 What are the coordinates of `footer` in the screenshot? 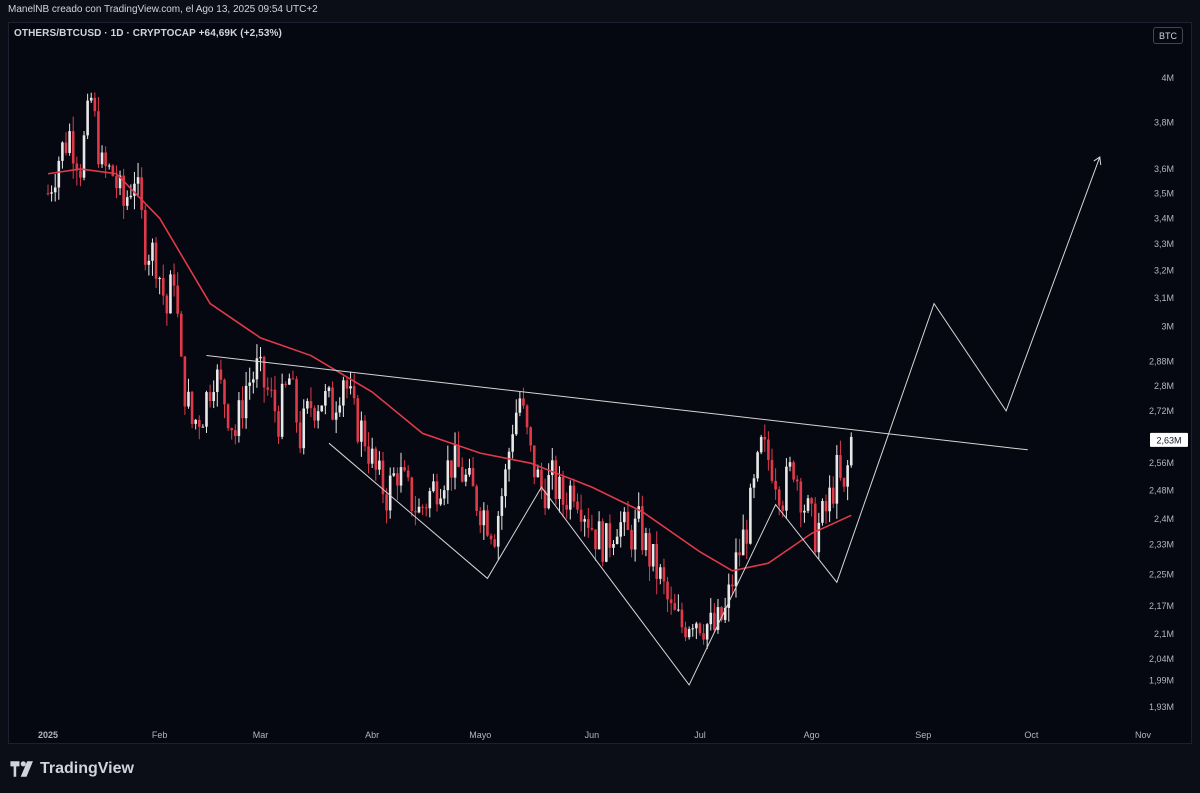 It's located at (600, 770).